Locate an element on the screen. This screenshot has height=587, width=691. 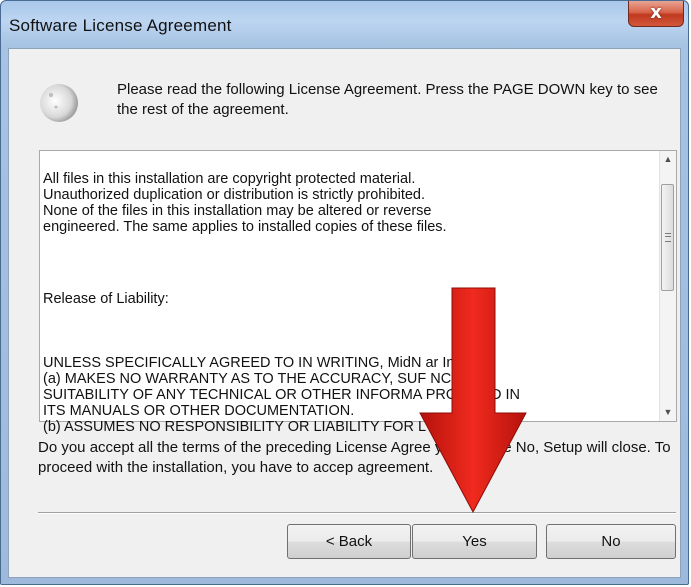
scrollbar-thumb is located at coordinates (667, 237).